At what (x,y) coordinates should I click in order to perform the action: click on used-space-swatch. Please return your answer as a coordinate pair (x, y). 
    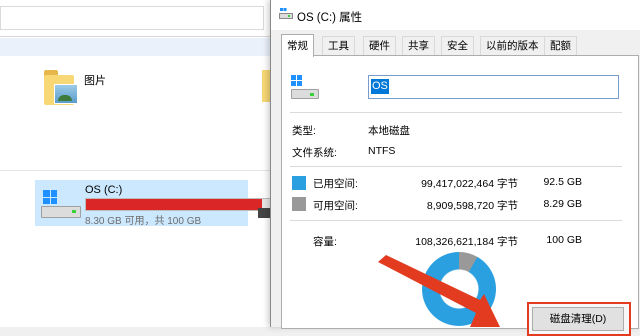
    Looking at the image, I should click on (299, 183).